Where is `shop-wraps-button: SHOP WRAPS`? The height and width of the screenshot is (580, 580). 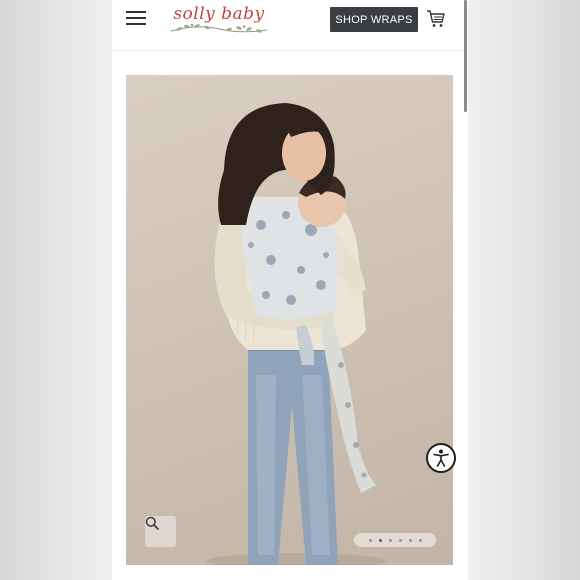 shop-wraps-button: SHOP WRAPS is located at coordinates (374, 19).